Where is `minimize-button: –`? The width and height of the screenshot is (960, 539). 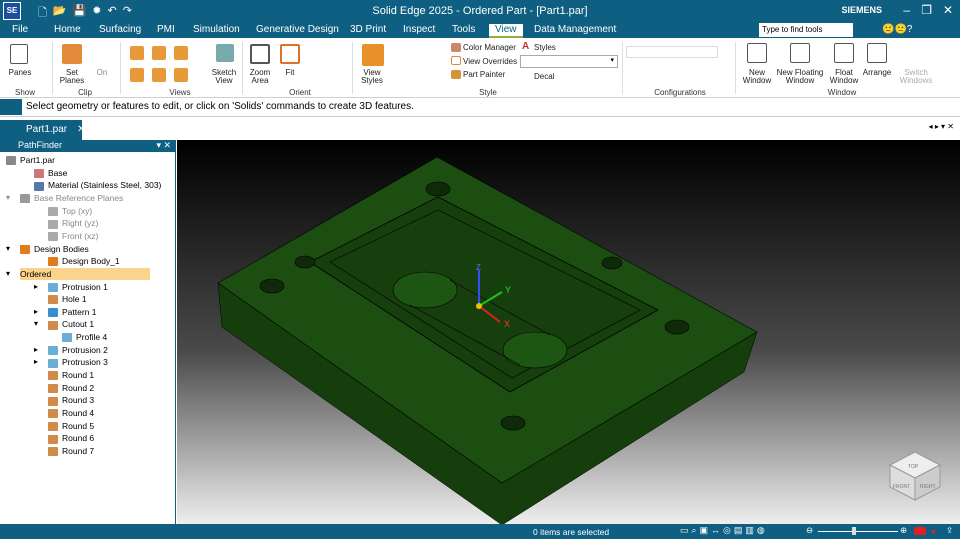
minimize-button: – is located at coordinates (906, 10).